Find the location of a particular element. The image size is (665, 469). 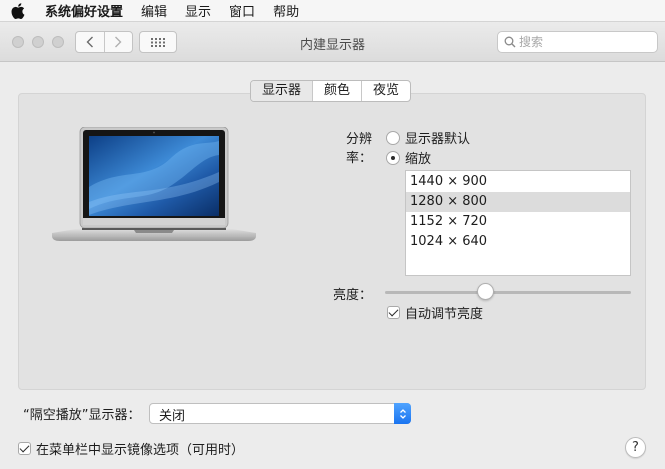

close-window-button is located at coordinates (18, 42).